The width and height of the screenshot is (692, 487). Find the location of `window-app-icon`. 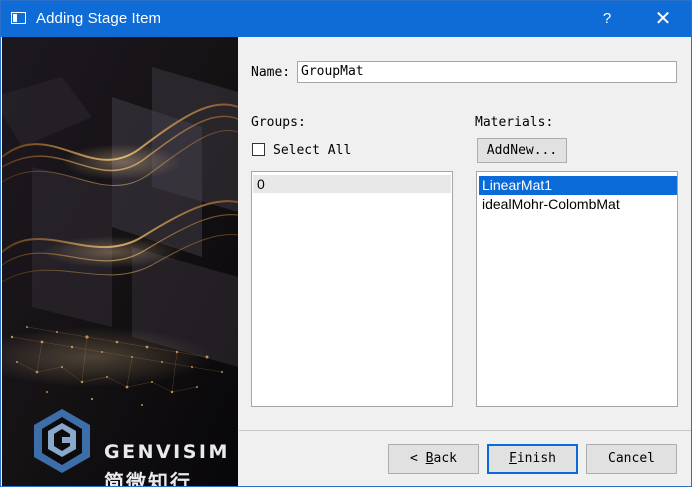

window-app-icon is located at coordinates (18, 18).